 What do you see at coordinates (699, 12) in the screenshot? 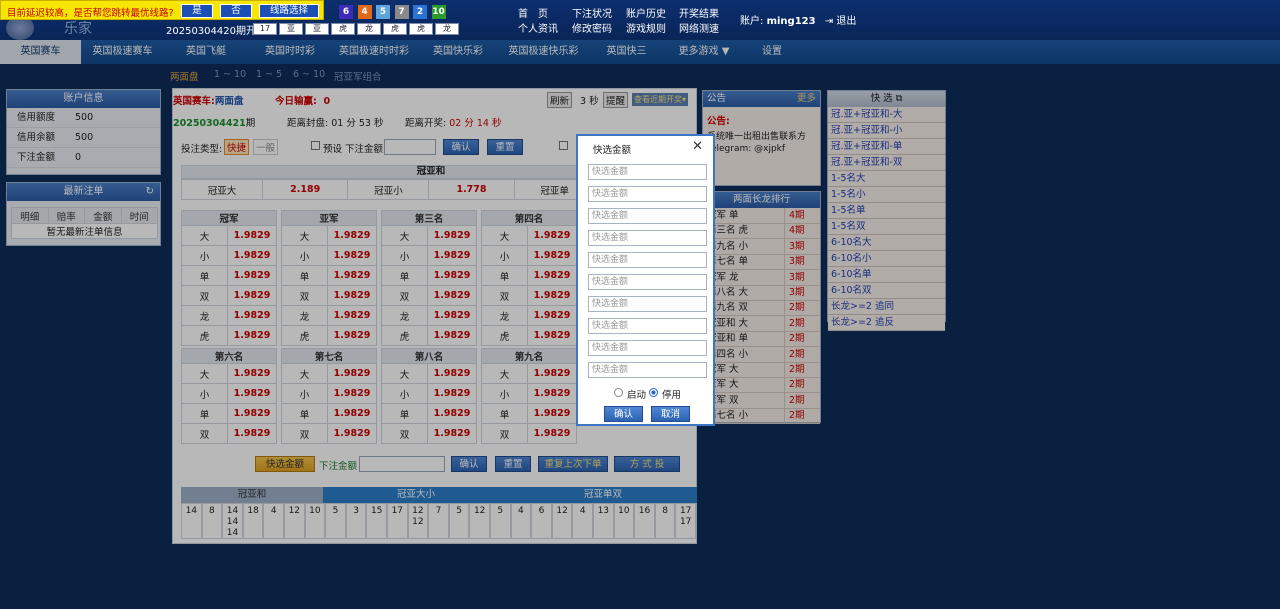
I see `top-nav-link: 开奖结果` at bounding box center [699, 12].